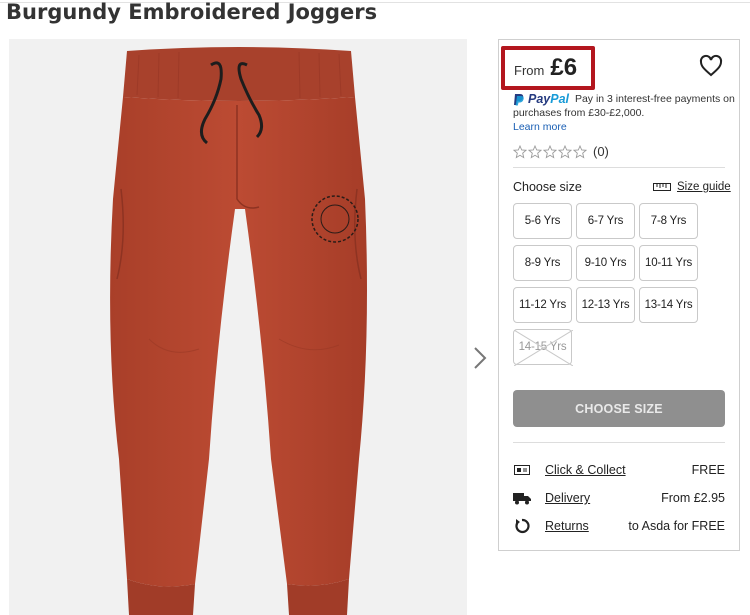 The width and height of the screenshot is (750, 615). I want to click on size-option: 12-13 Yrs, so click(605, 305).